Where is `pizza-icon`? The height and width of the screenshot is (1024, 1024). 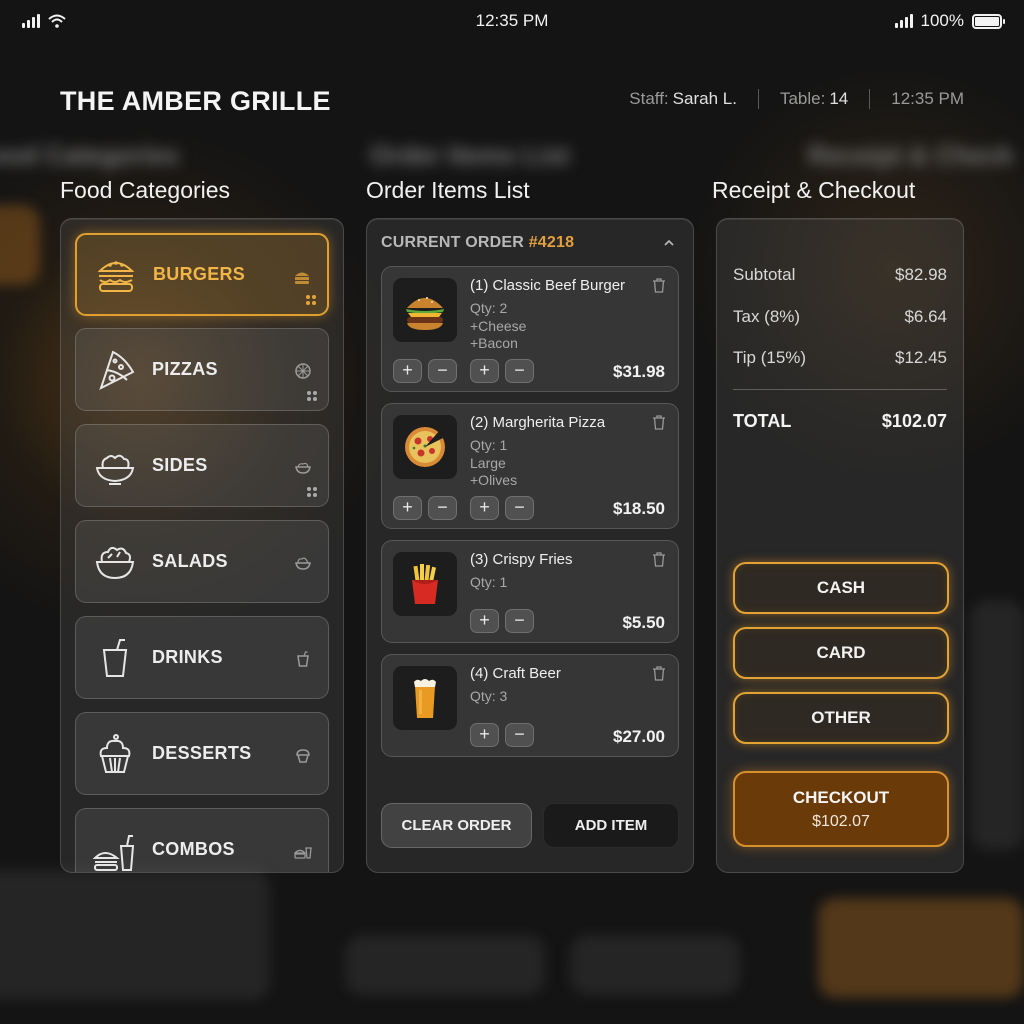
pizza-icon is located at coordinates (115, 370).